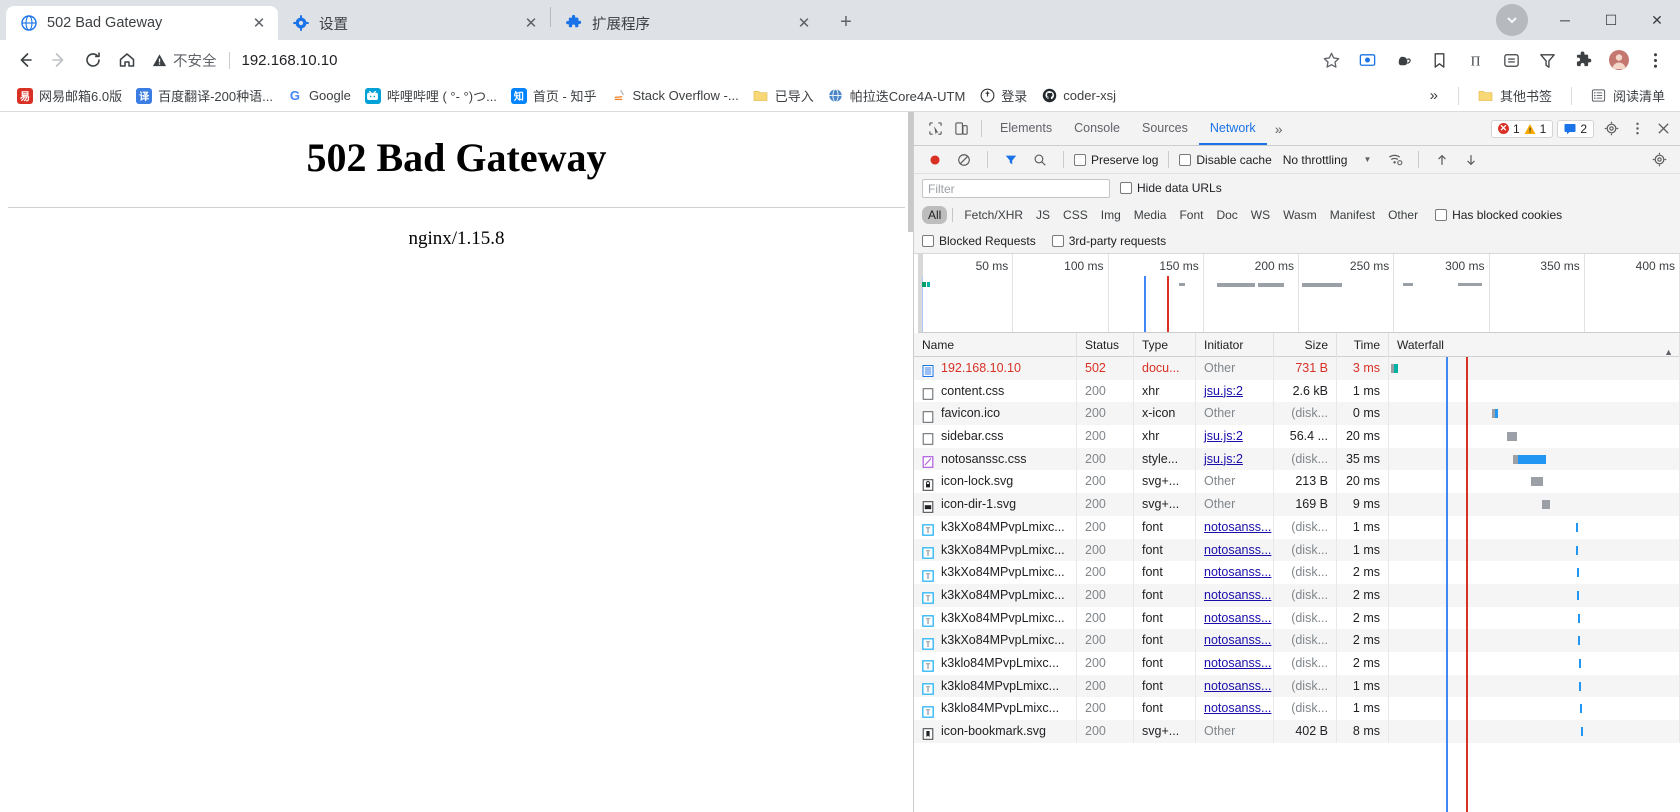 The image size is (1680, 812). I want to click on bookmark-item: 已导入, so click(783, 95).